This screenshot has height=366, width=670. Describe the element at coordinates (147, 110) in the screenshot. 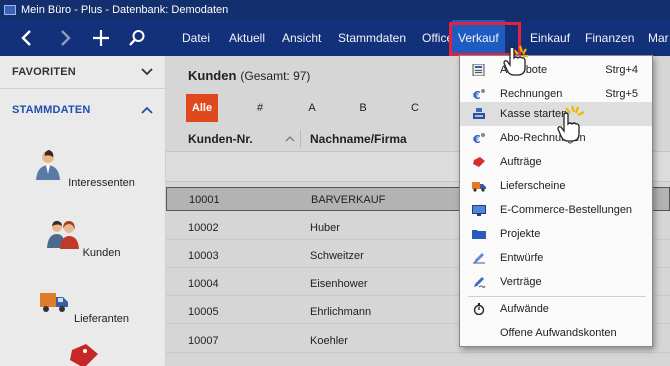

I see `chevron-up-icon` at that location.